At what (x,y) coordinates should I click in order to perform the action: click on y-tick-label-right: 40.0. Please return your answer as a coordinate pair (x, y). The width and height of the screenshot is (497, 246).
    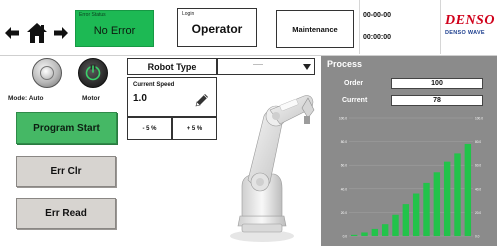
    Looking at the image, I should click on (478, 189).